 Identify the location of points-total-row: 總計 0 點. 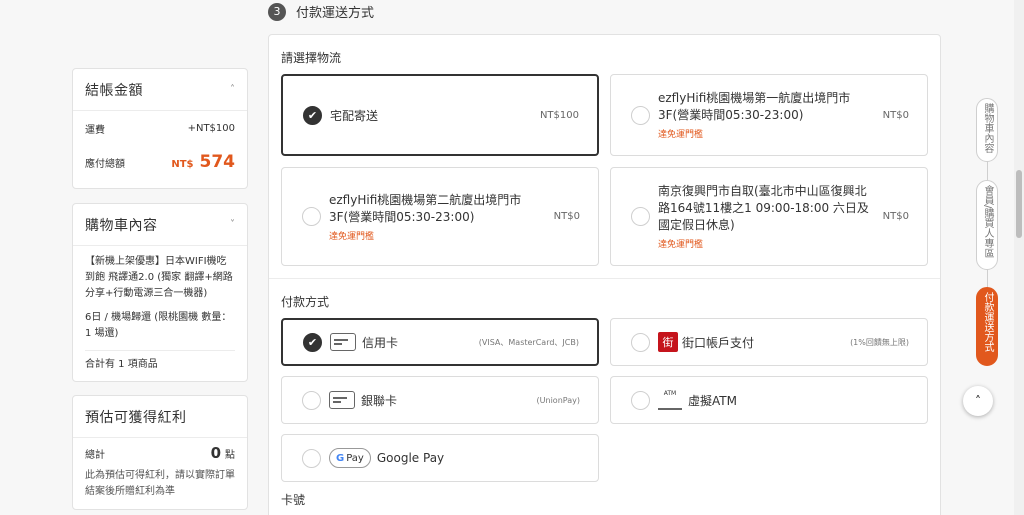
(160, 453).